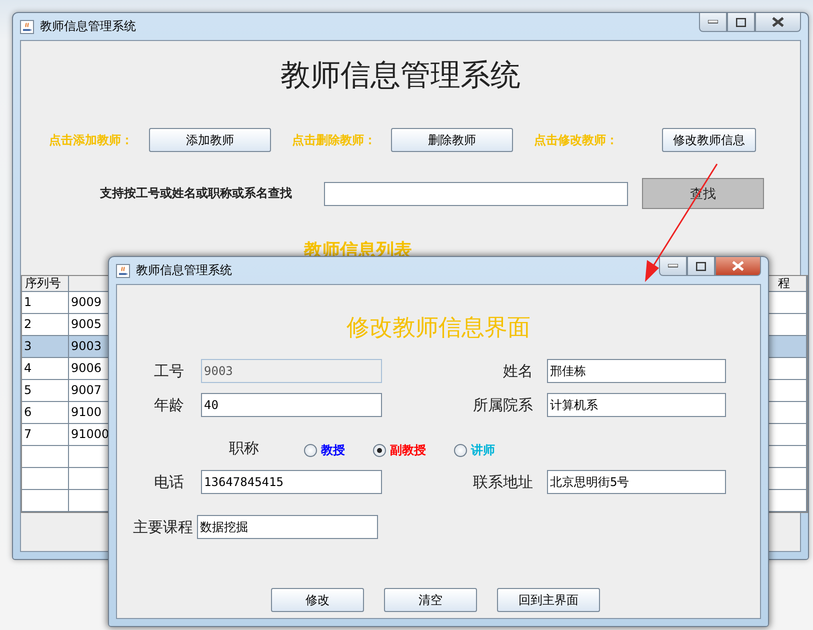  Describe the element at coordinates (86, 302) in the screenshot. I see `table-cell: 9009` at that location.